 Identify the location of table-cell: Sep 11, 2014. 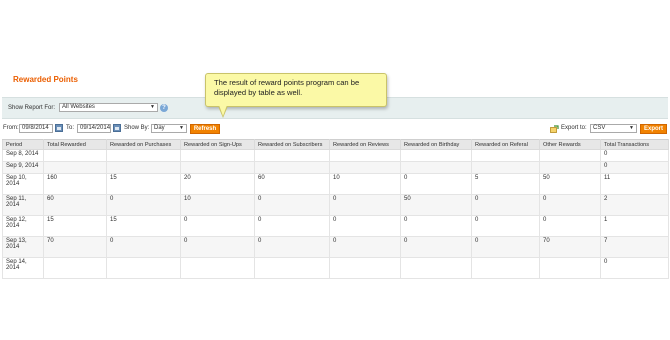
(23, 205).